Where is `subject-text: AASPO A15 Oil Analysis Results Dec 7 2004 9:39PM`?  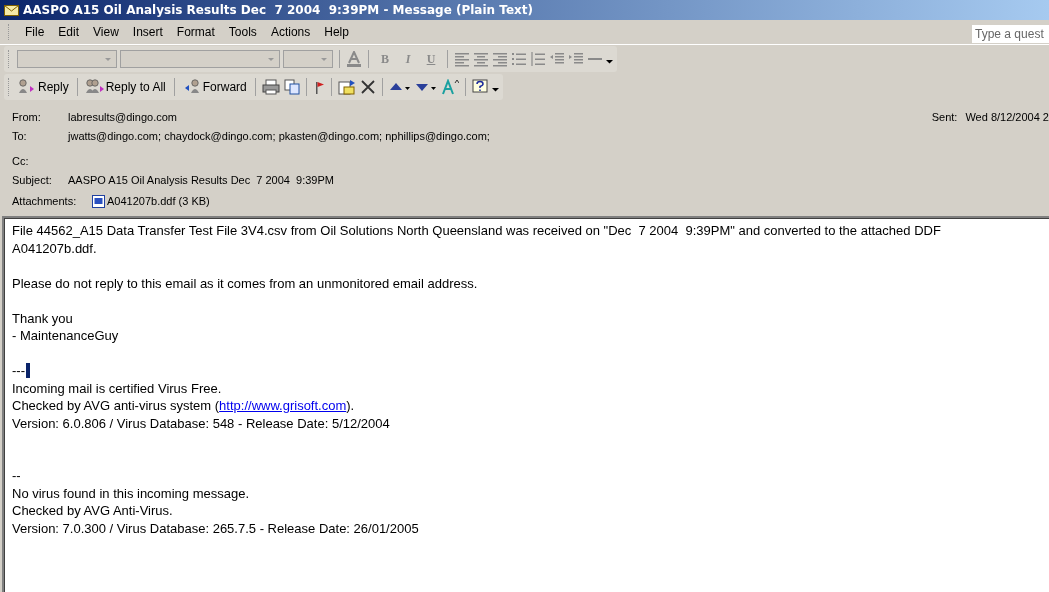
subject-text: AASPO A15 Oil Analysis Results Dec 7 2004 9:39PM is located at coordinates (201, 179).